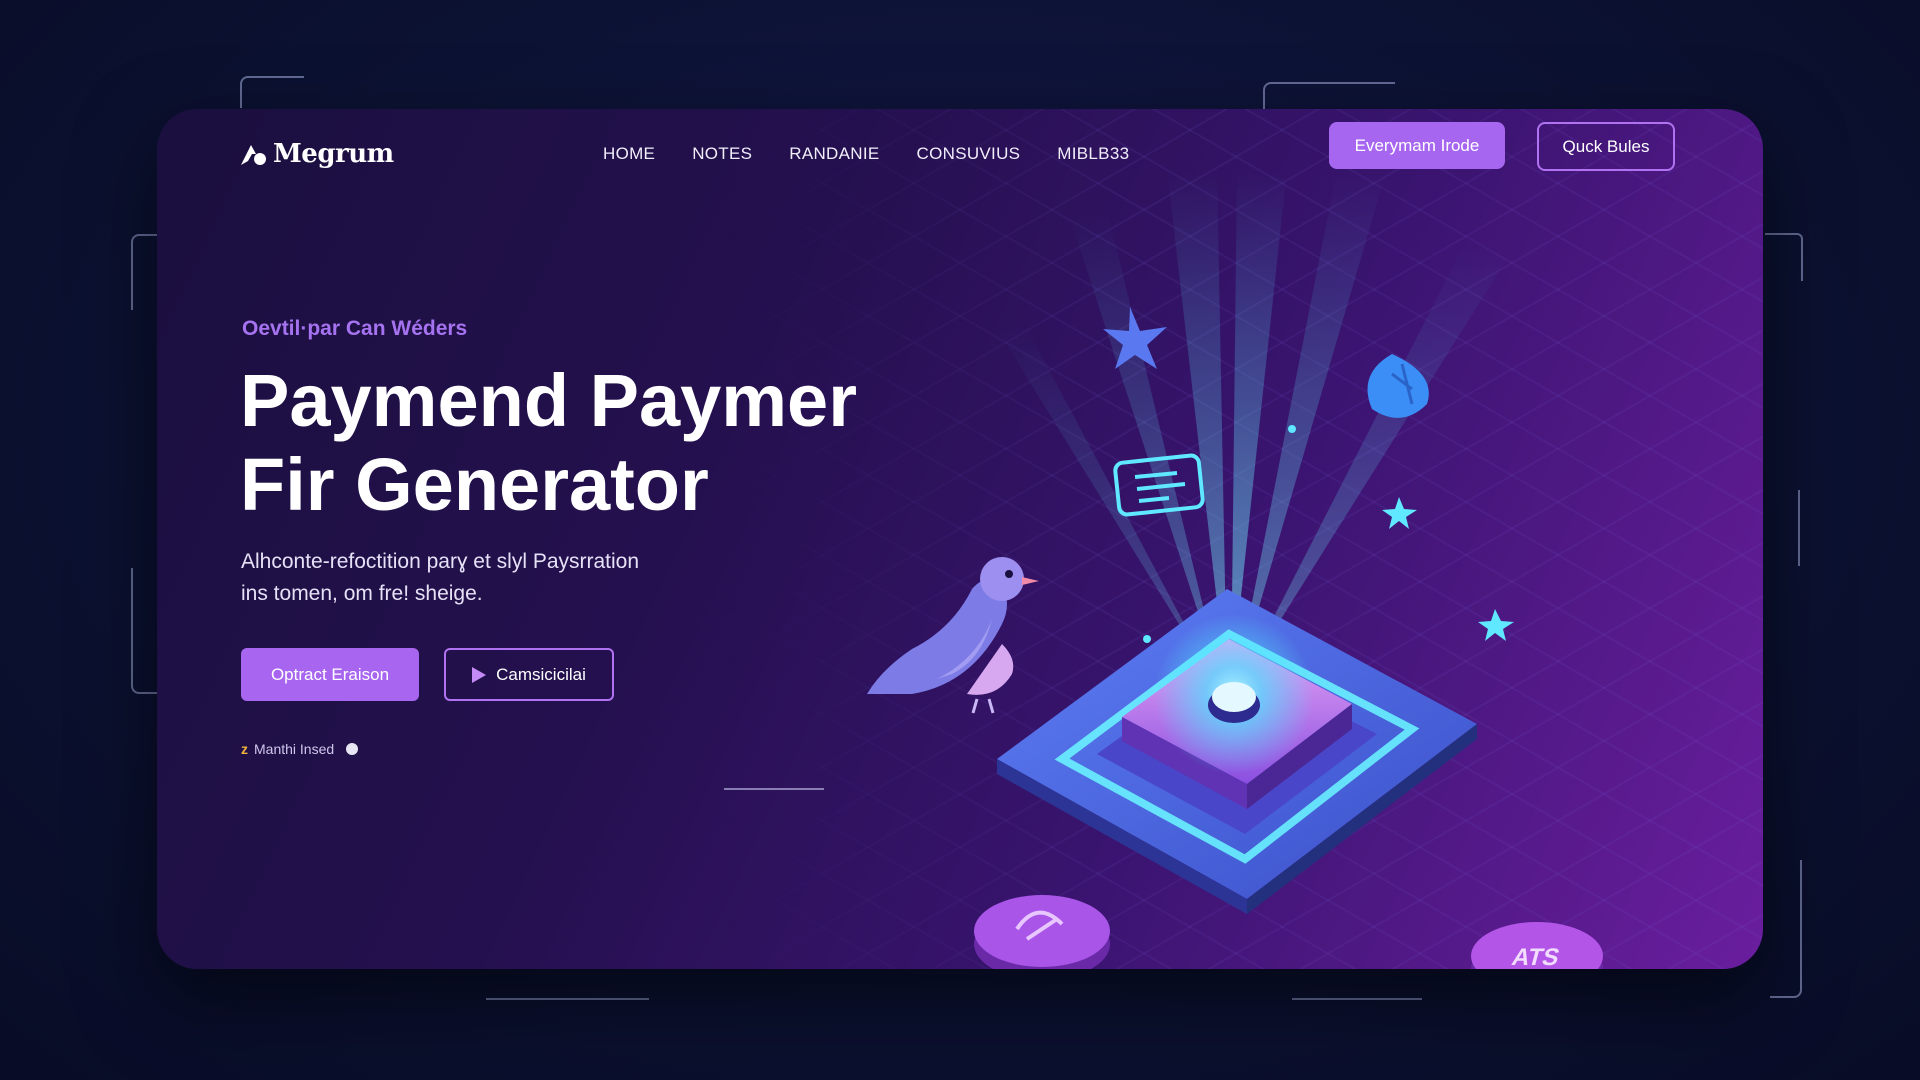 This screenshot has width=1920, height=1080. I want to click on bird-icon, so click(953, 635).